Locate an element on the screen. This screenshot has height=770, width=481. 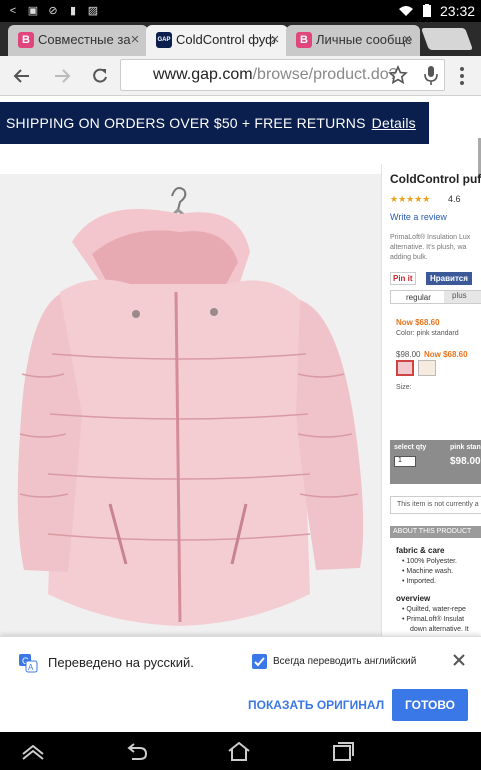
forward-icon is located at coordinates (62, 76).